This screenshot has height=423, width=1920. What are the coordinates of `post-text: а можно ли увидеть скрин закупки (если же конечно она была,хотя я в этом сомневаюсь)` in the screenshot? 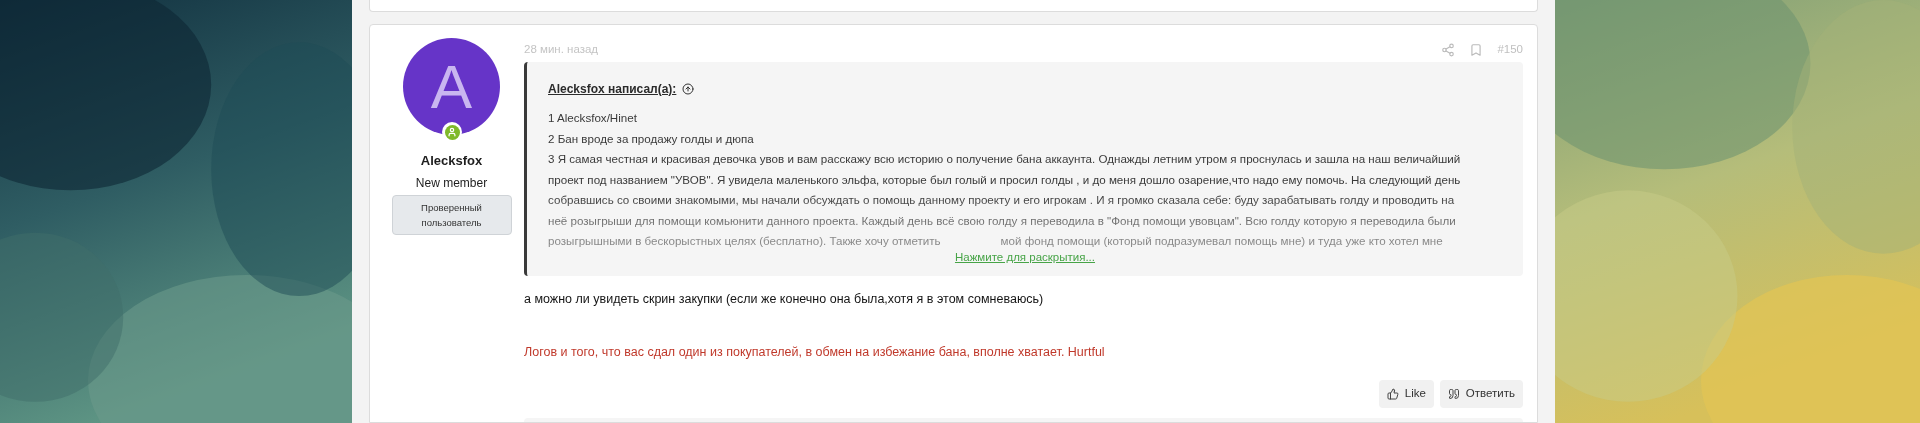 It's located at (784, 299).